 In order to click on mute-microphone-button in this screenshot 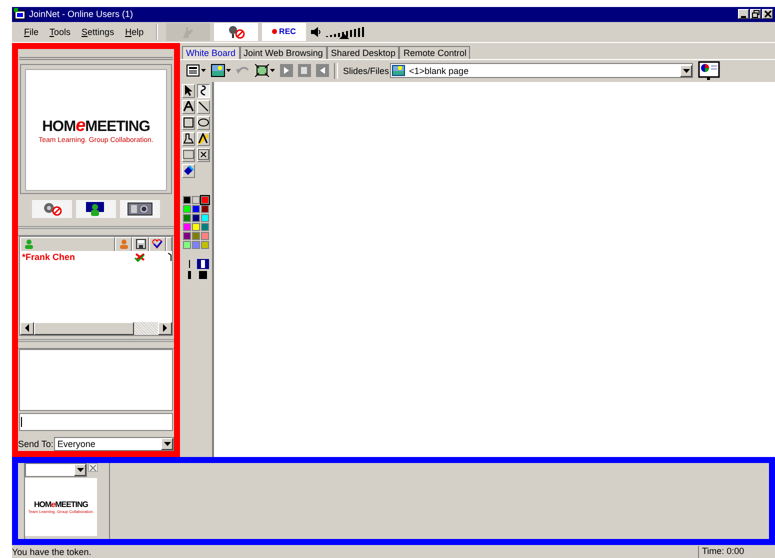, I will do `click(236, 31)`.